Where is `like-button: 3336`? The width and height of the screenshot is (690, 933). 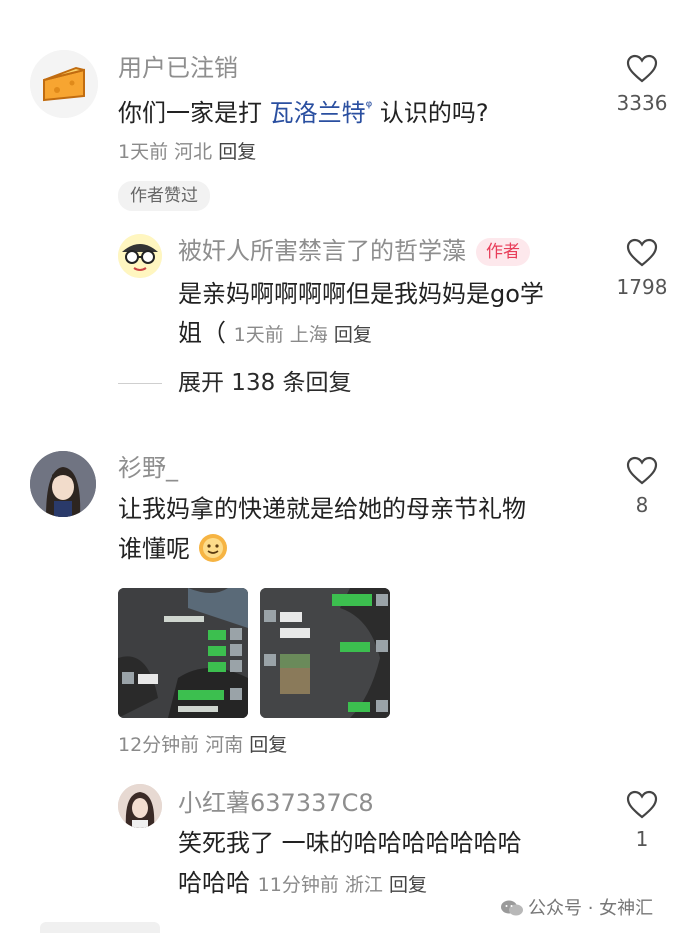
like-button: 3336 is located at coordinates (642, 85).